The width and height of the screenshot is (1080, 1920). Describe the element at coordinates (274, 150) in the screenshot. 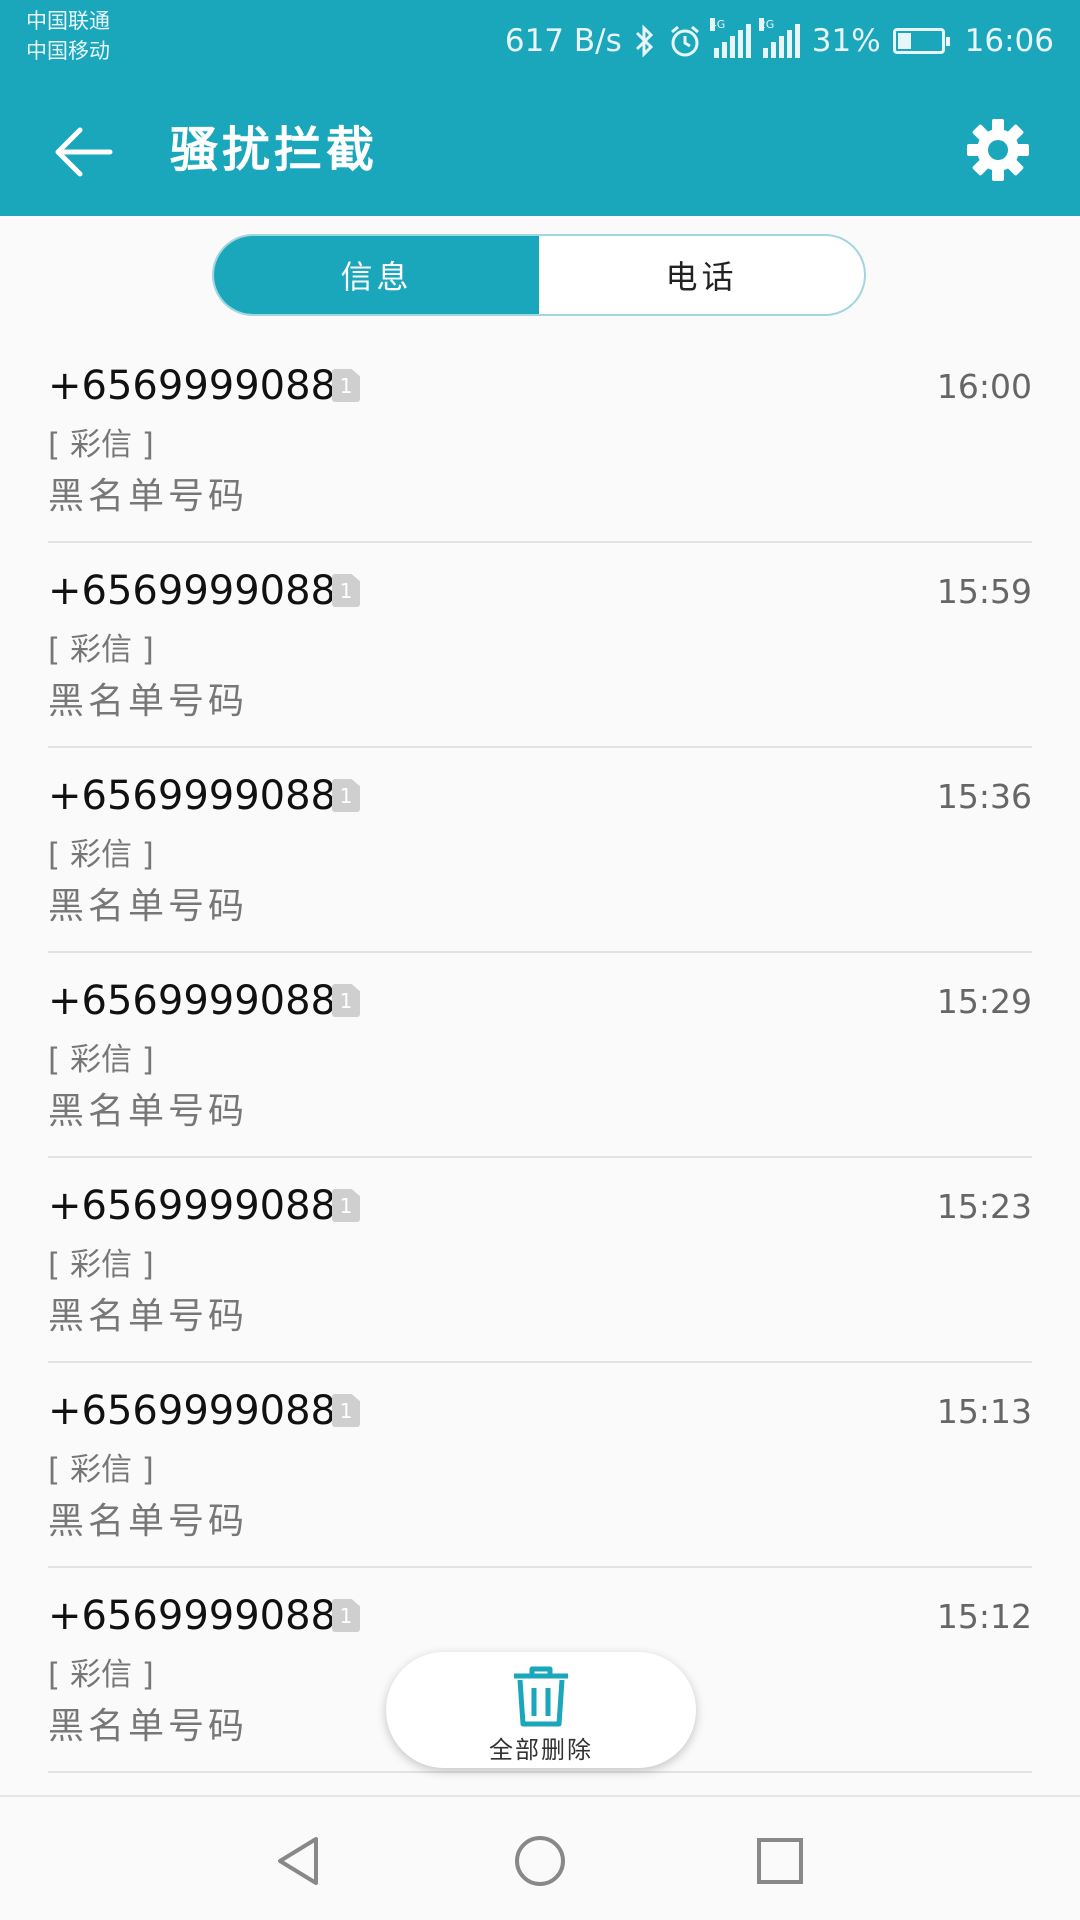

I see `page-title: 骚扰拦截` at that location.